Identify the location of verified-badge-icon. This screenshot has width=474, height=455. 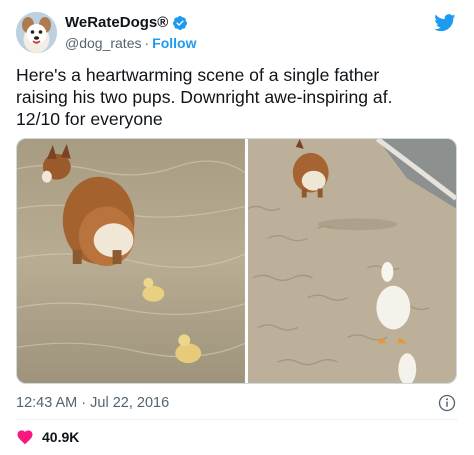
(180, 22).